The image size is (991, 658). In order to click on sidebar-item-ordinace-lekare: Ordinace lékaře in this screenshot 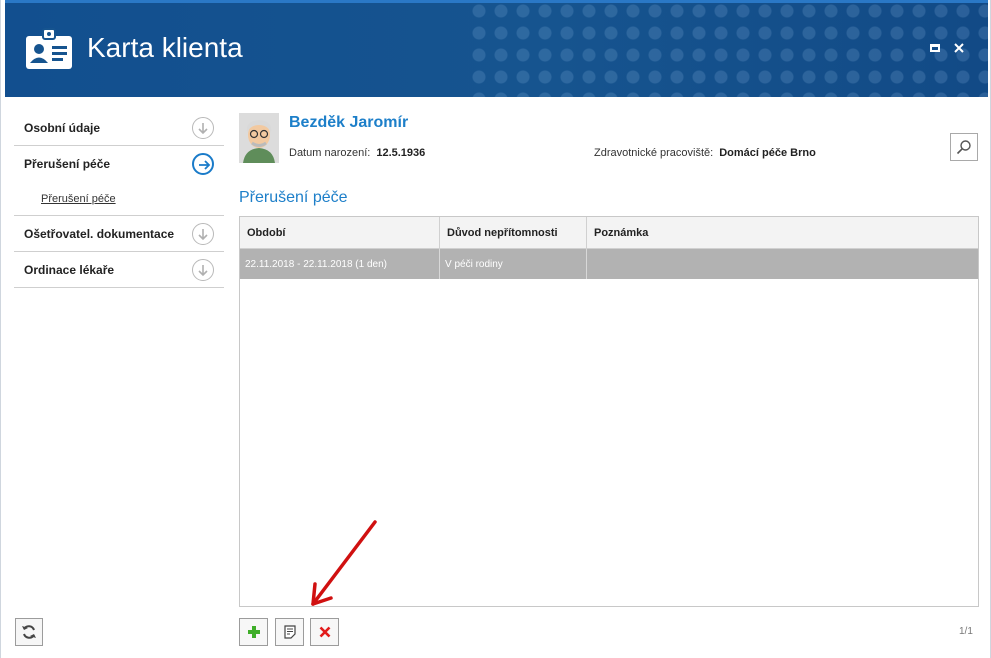, I will do `click(119, 270)`.